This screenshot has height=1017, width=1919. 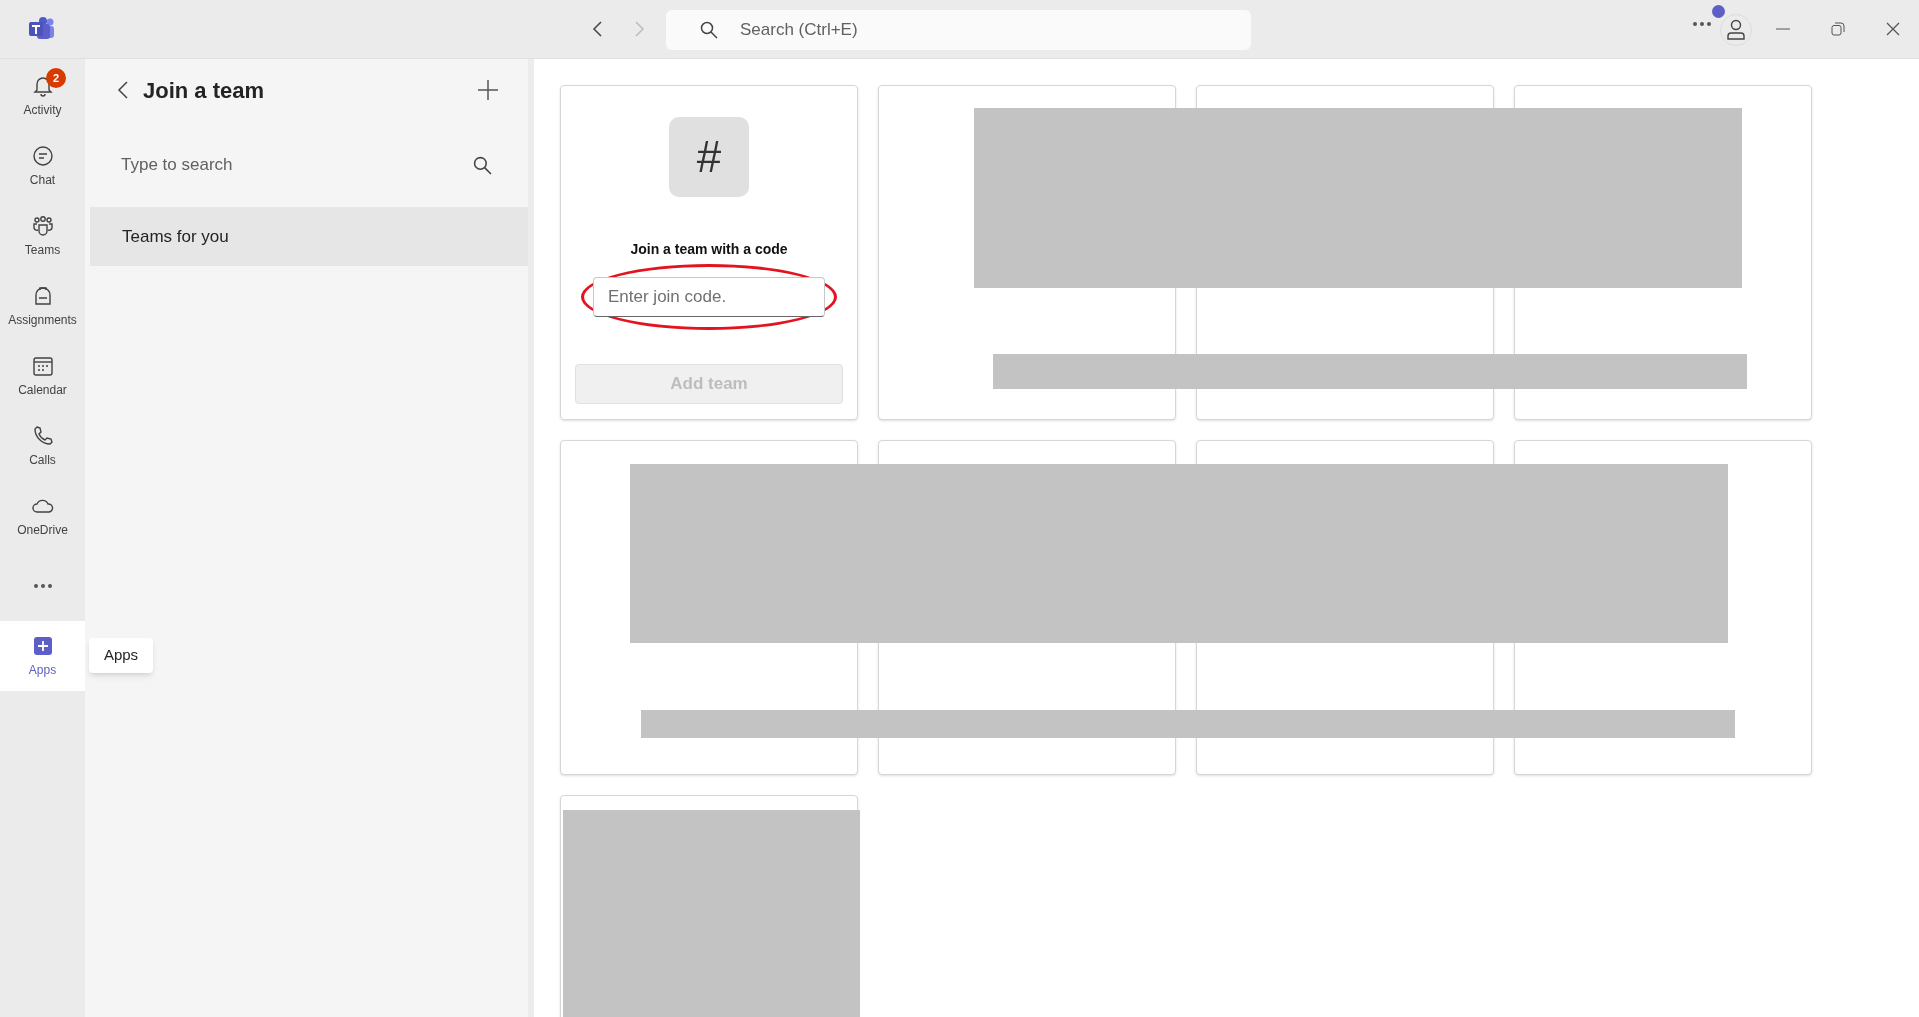 What do you see at coordinates (309, 236) in the screenshot?
I see `panel-list-item: Teams for you` at bounding box center [309, 236].